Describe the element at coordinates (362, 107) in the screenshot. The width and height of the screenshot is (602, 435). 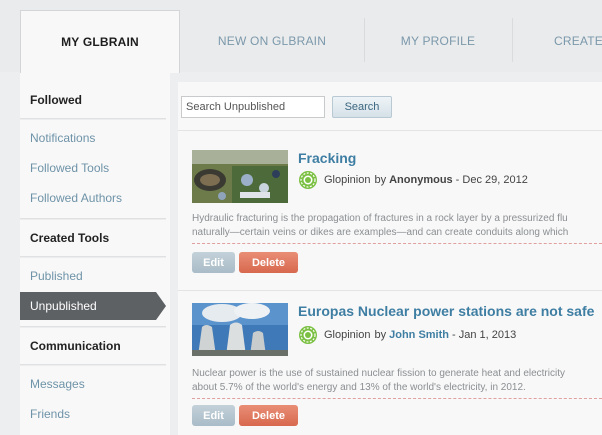
I see `search-button: Search` at that location.